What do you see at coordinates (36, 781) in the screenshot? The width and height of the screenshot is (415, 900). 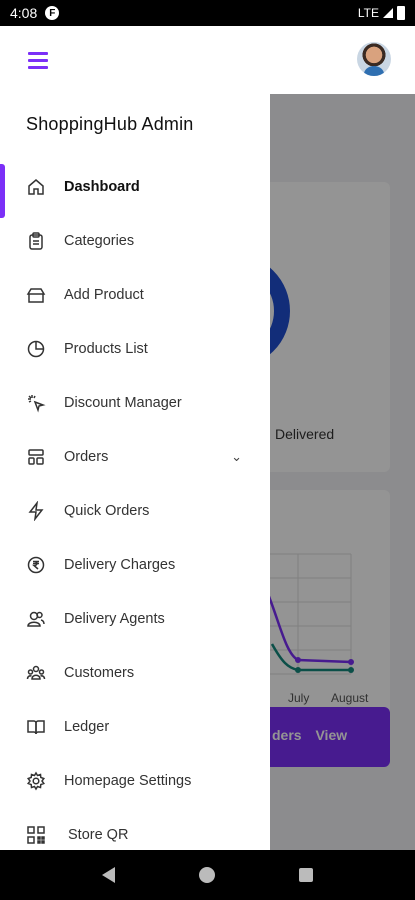 I see `gear-icon` at bounding box center [36, 781].